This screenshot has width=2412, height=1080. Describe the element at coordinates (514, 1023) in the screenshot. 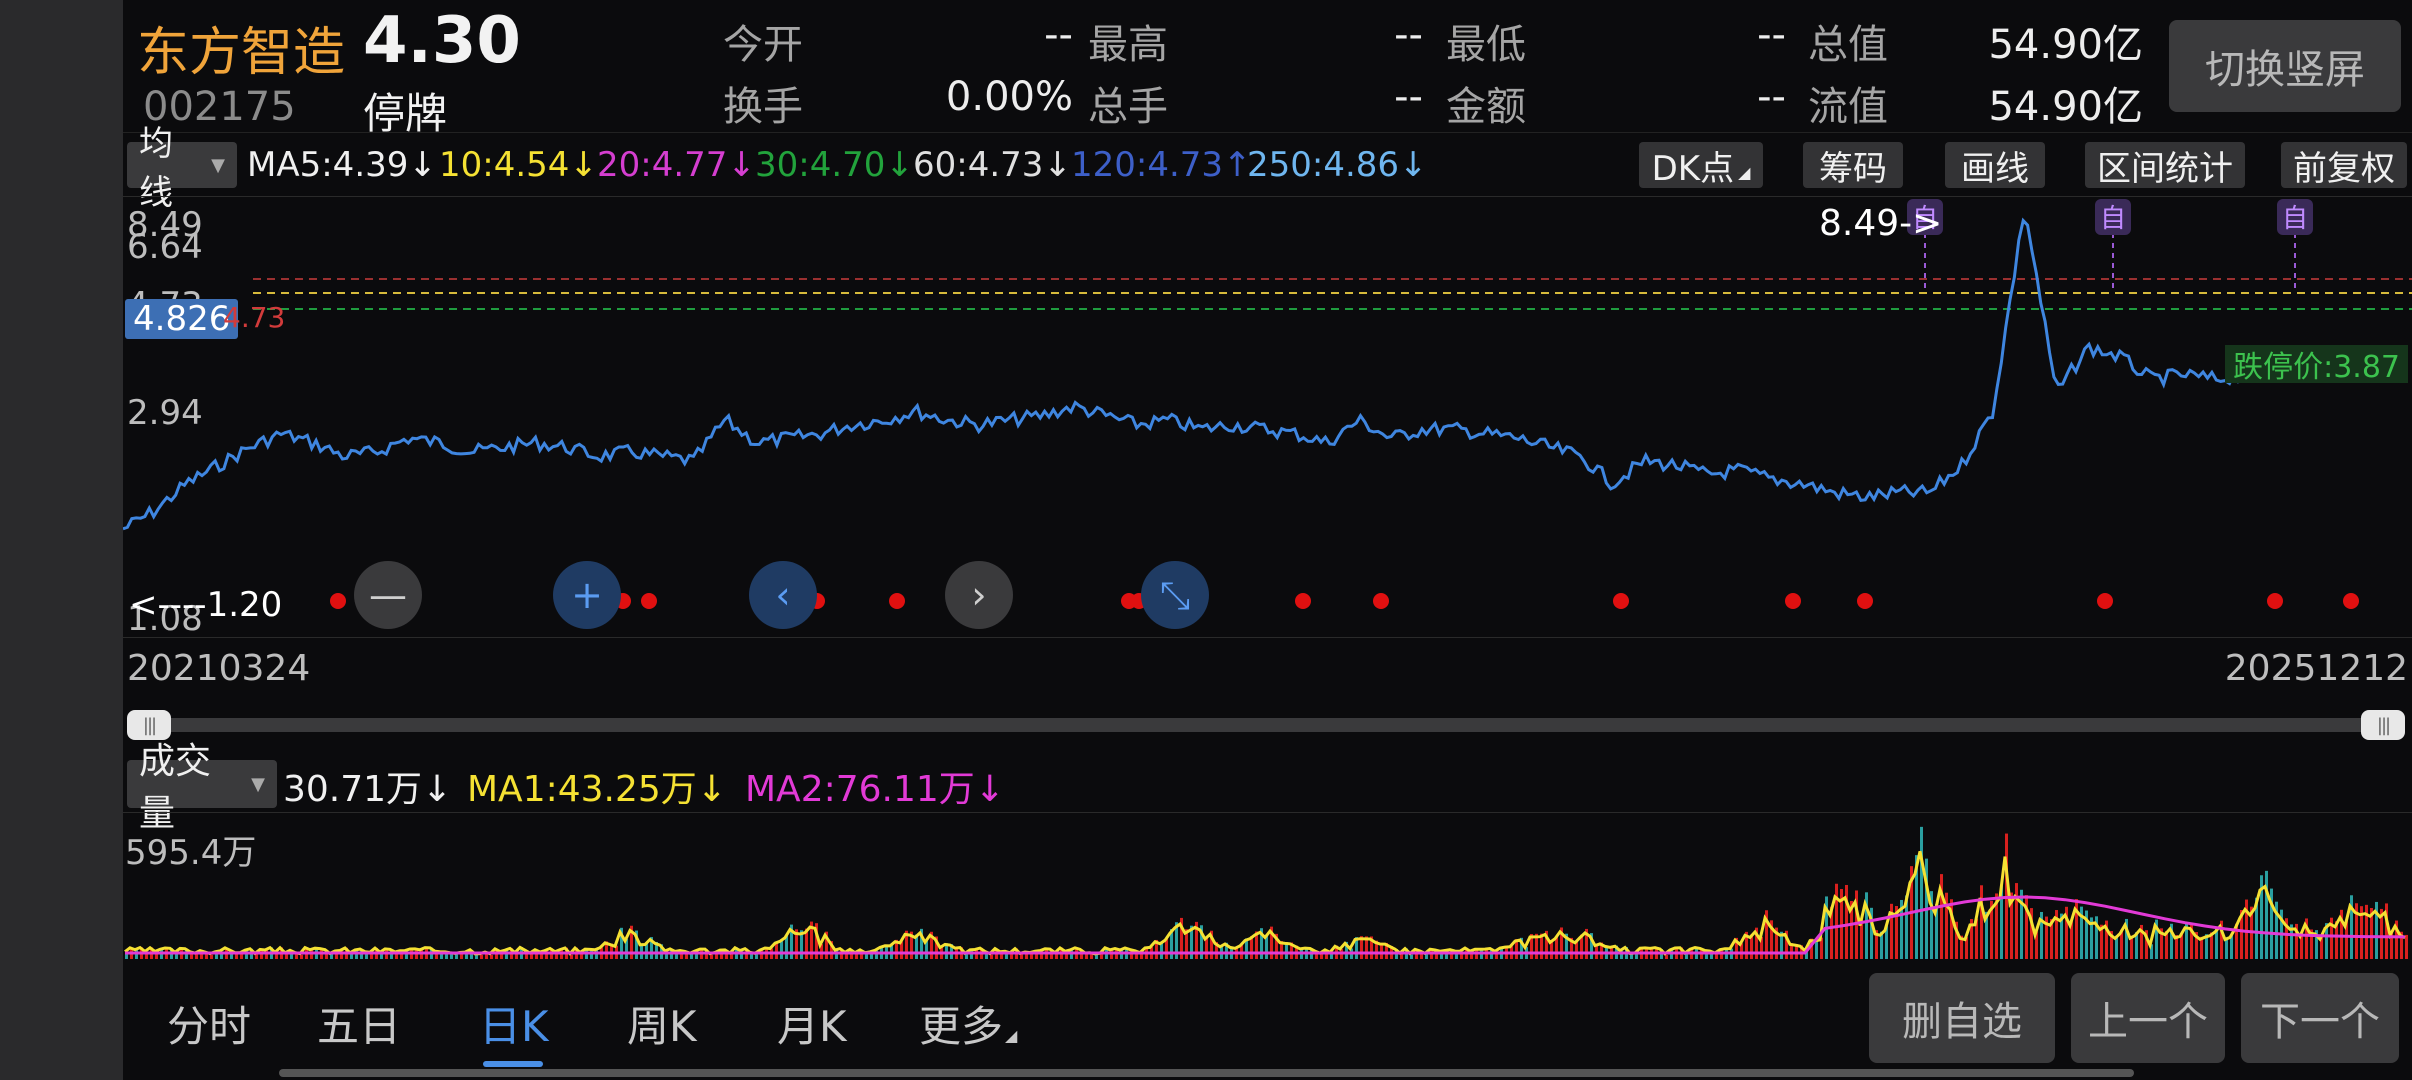

I see `tab-daily-k: 日K` at that location.